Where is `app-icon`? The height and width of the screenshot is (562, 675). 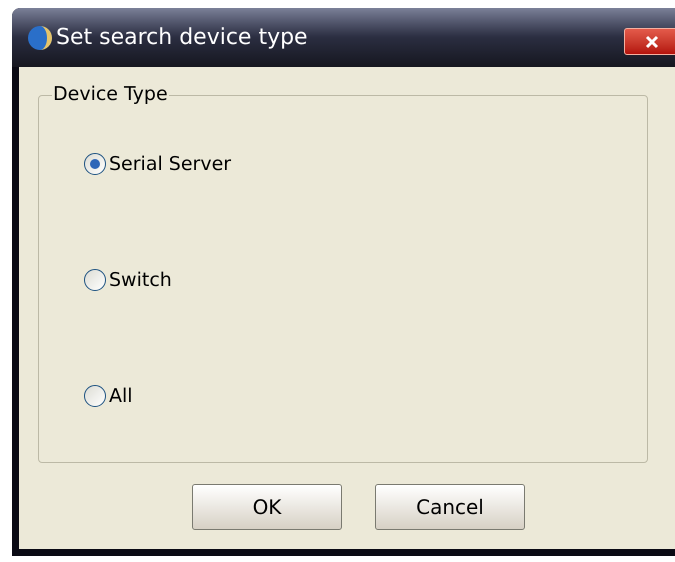
app-icon is located at coordinates (40, 37).